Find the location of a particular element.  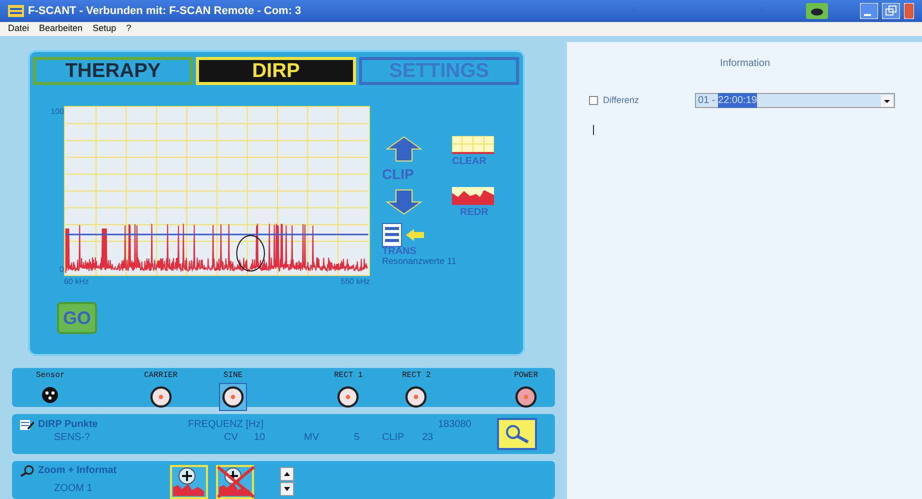

channel-label: RECT 1 is located at coordinates (348, 376).